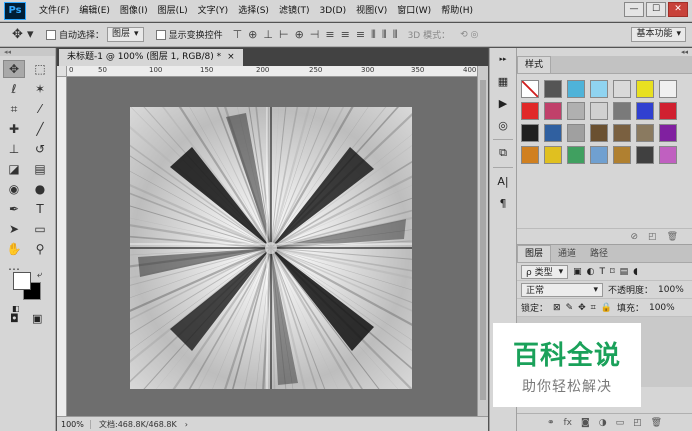 The width and height of the screenshot is (692, 431). I want to click on folder-icon: ▭, so click(620, 423).